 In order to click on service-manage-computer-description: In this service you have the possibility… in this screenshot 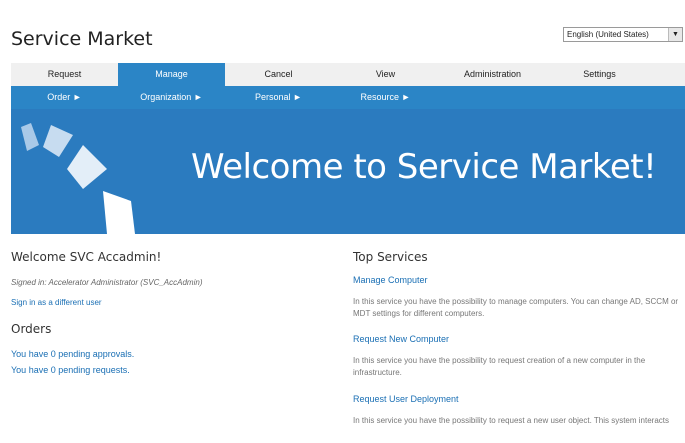, I will do `click(516, 307)`.